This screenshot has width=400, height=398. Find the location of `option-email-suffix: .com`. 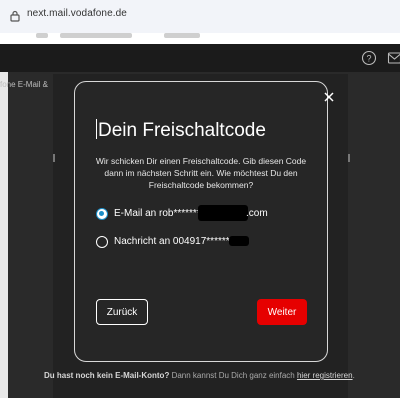

option-email-suffix: .com is located at coordinates (257, 213).